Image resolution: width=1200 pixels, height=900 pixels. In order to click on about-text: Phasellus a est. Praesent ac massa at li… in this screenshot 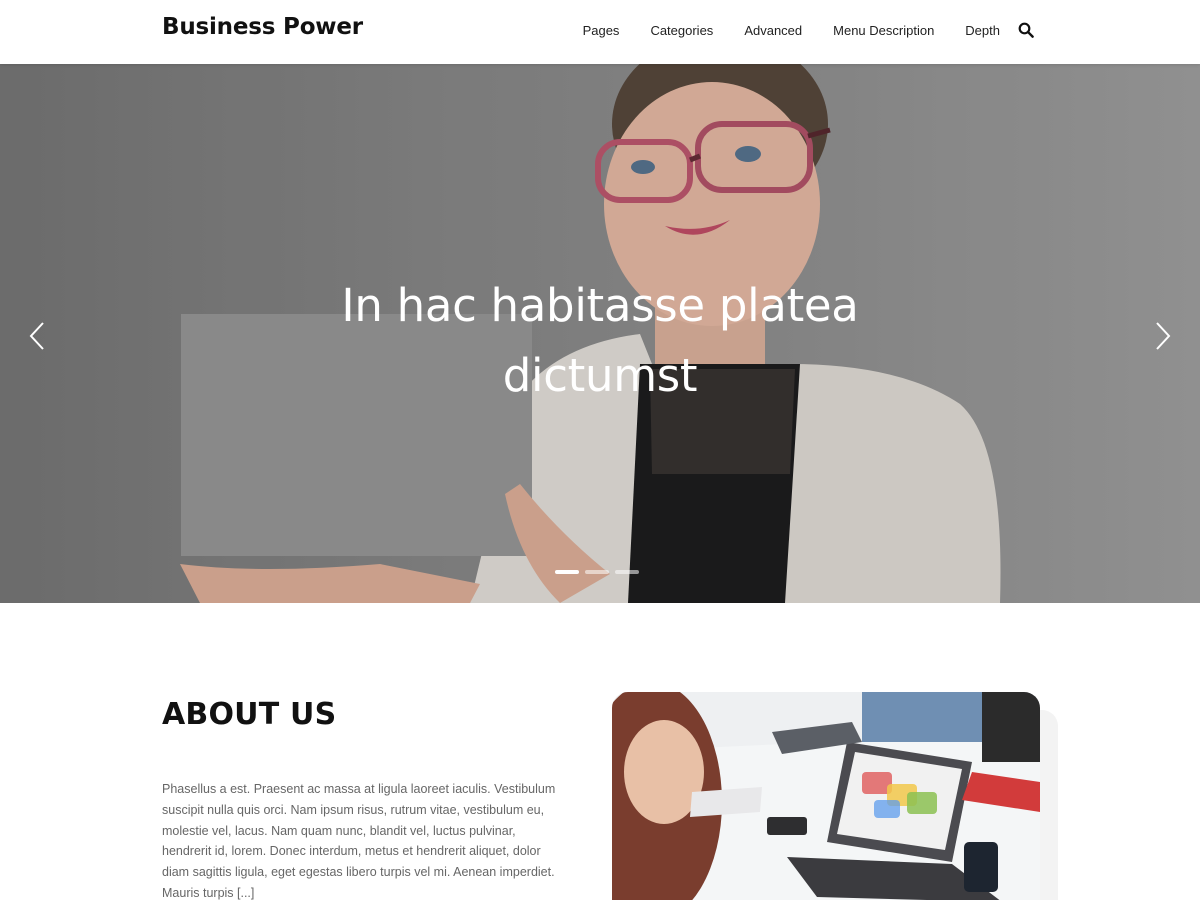, I will do `click(359, 841)`.